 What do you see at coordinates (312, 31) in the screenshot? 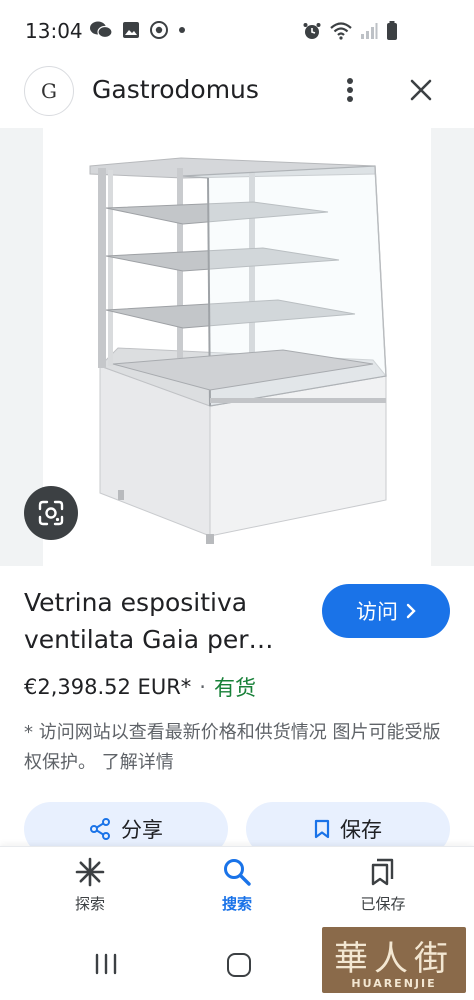
I see `alarm-icon` at bounding box center [312, 31].